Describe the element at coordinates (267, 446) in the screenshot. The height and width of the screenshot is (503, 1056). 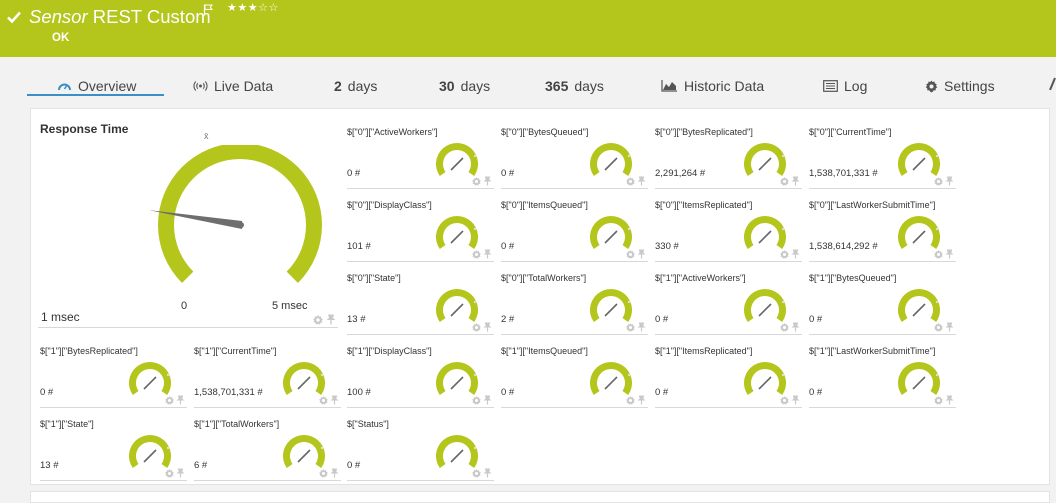
I see `channel-tile: $["1"]["TotalWorkers"] 6 #` at that location.